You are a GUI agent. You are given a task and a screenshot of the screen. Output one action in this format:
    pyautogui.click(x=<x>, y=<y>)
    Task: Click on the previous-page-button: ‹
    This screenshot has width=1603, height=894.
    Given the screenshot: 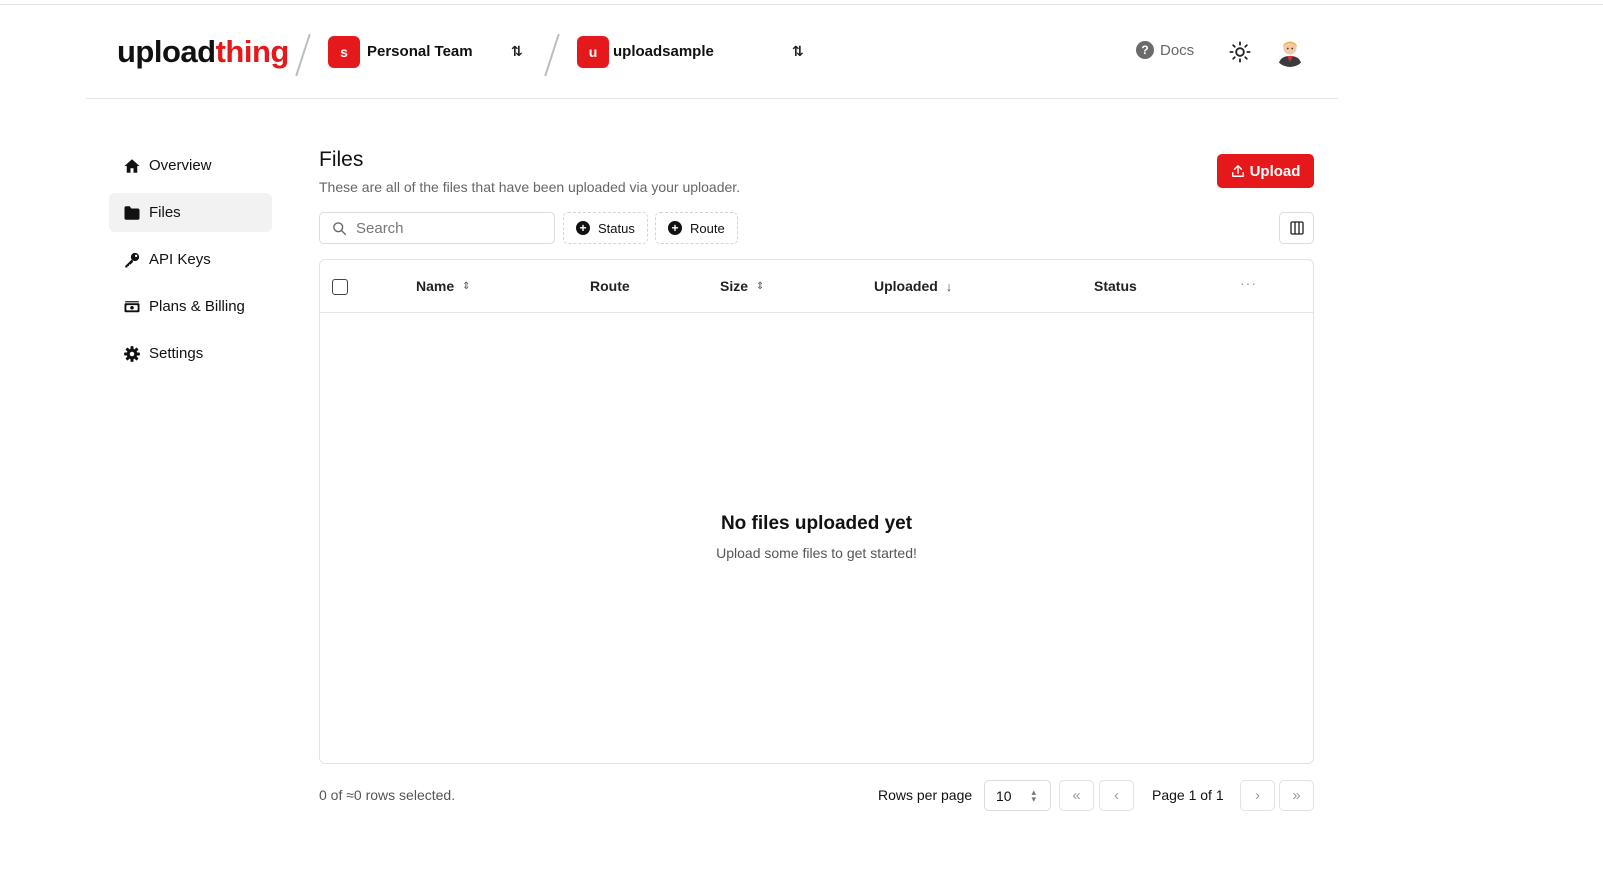 What is the action you would take?
    pyautogui.click(x=1116, y=795)
    